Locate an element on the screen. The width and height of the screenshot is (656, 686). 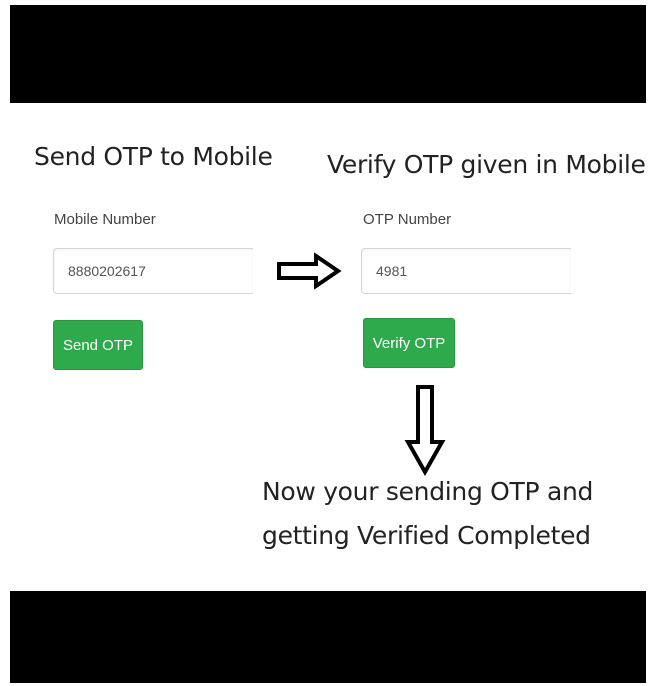
completion-line-2: getting Verified Completed is located at coordinates (426, 535).